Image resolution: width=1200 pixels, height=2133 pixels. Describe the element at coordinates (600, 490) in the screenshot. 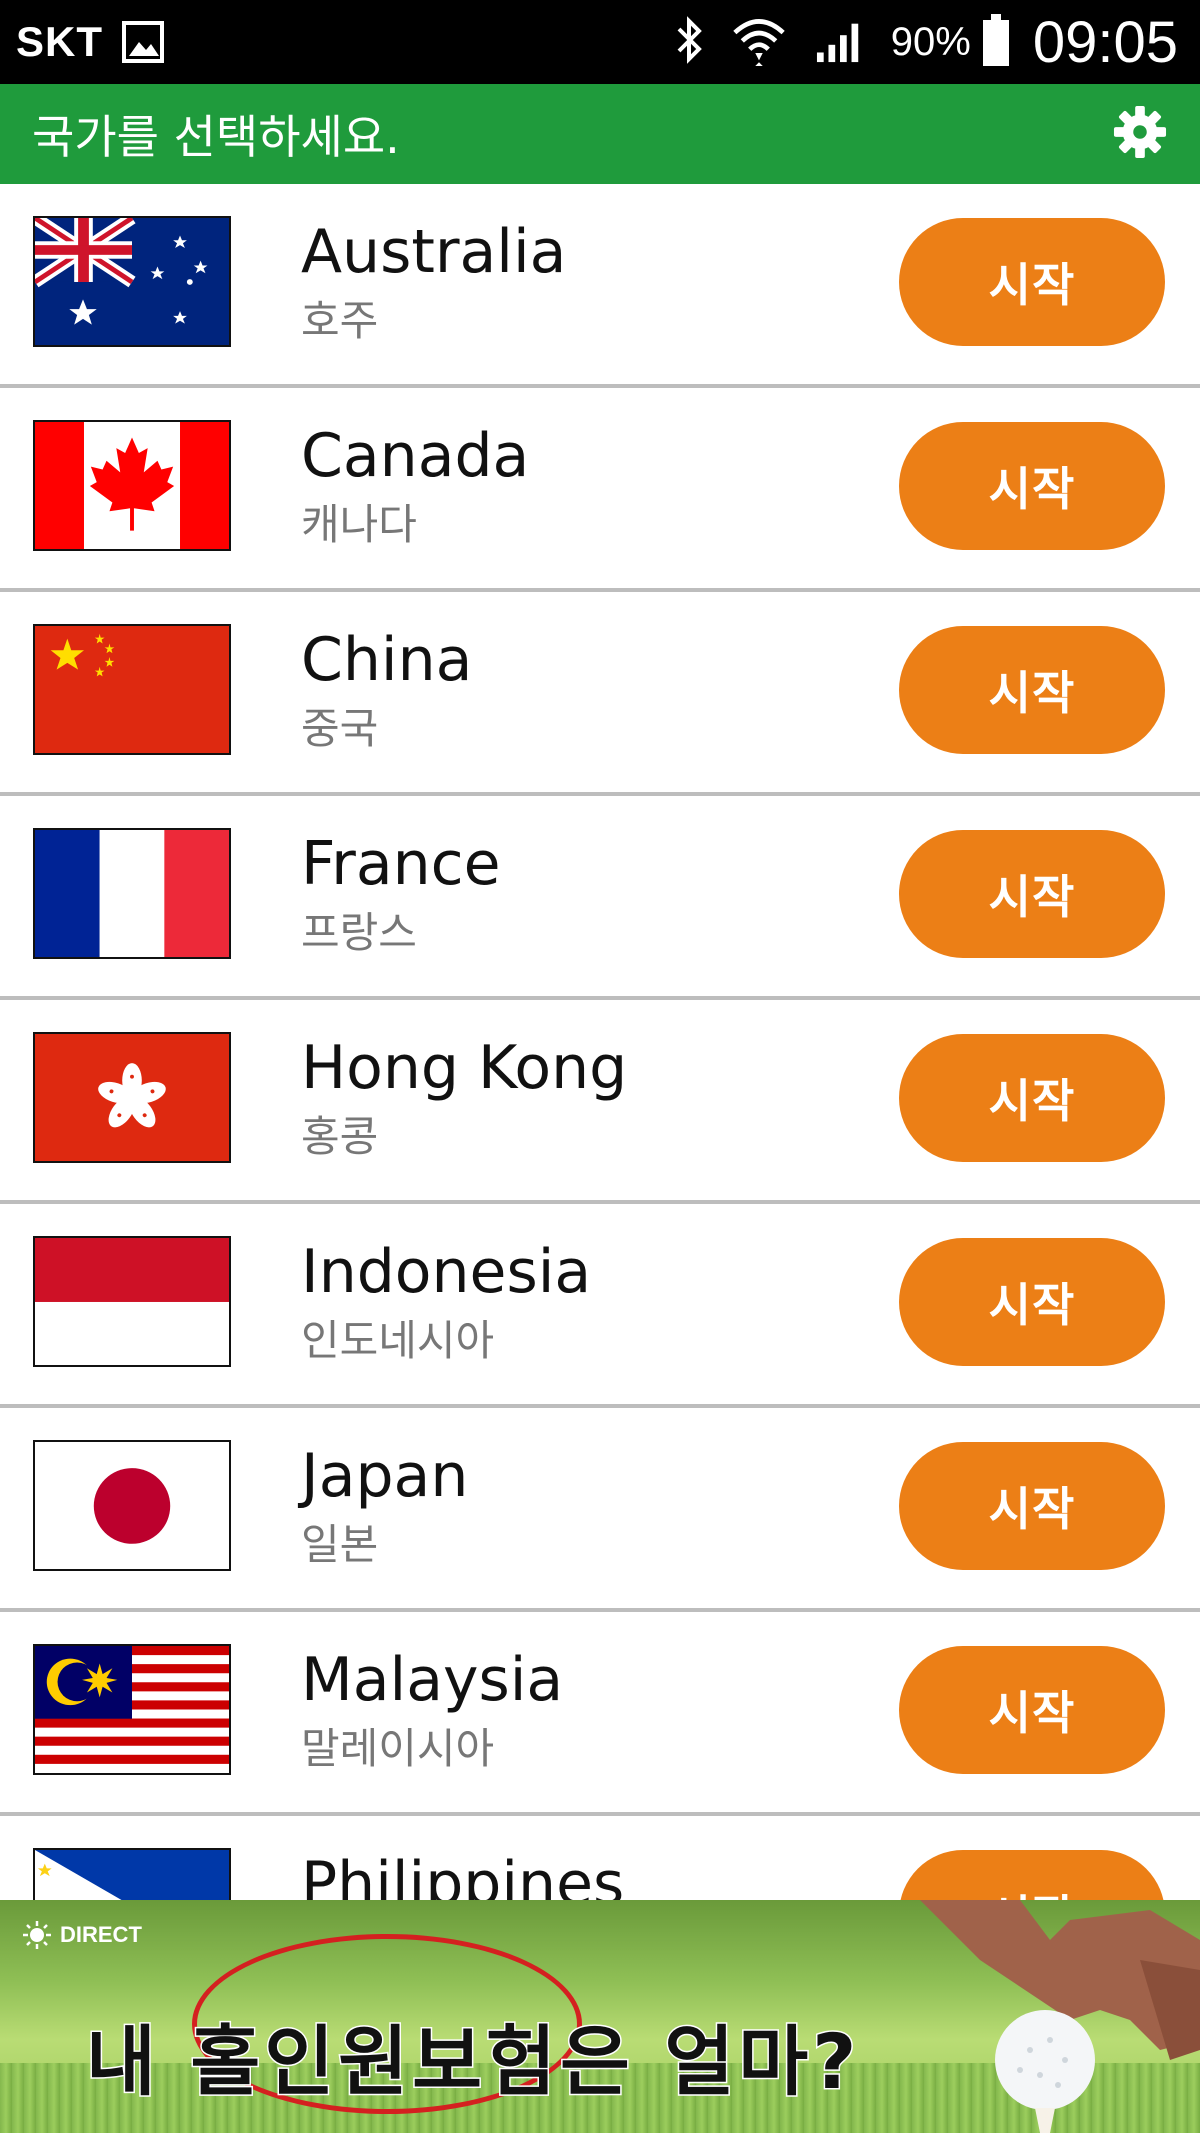

I see `country-row-canada: Canada 캐나다 시작` at that location.